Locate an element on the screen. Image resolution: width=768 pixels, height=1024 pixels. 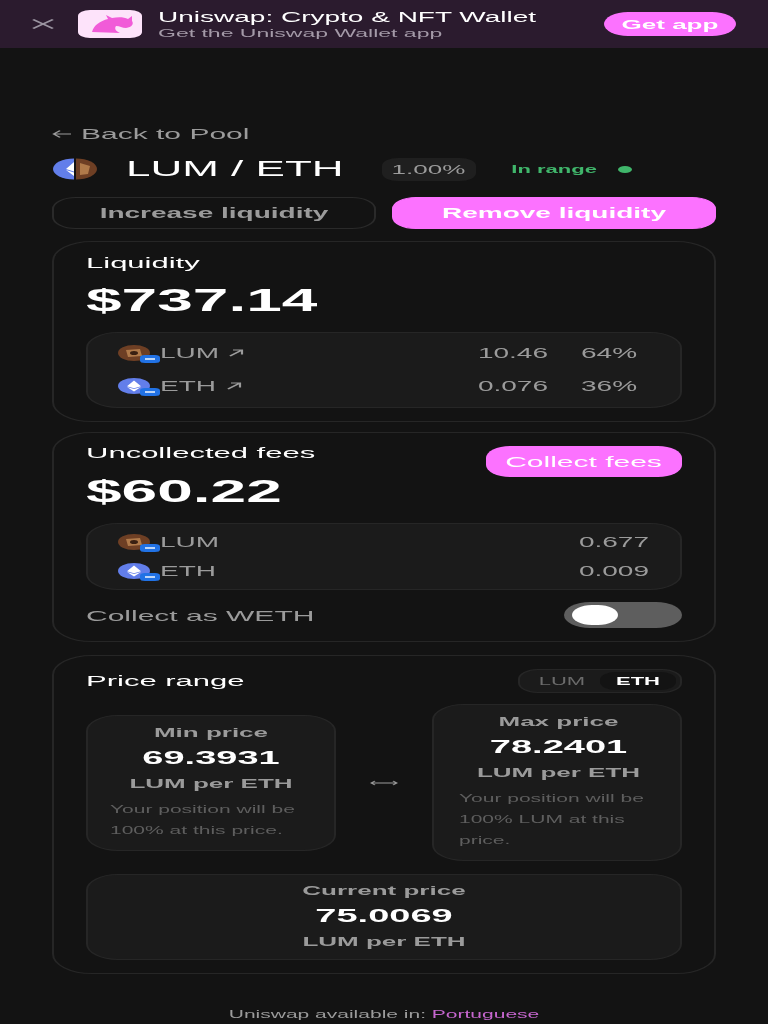
token-amount: 0.076 is located at coordinates (512, 386).